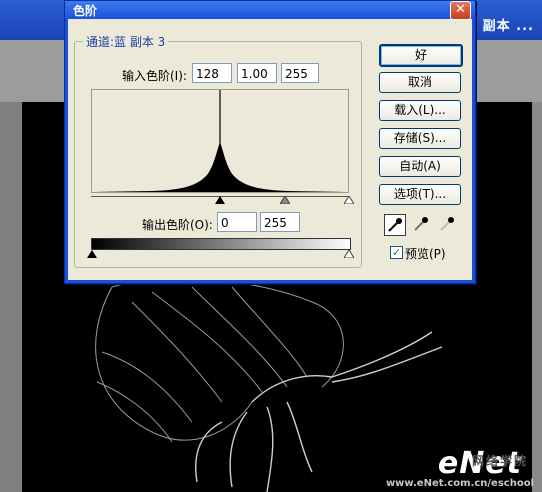  Describe the element at coordinates (395, 225) in the screenshot. I see `black-eyedropper-icon` at that location.